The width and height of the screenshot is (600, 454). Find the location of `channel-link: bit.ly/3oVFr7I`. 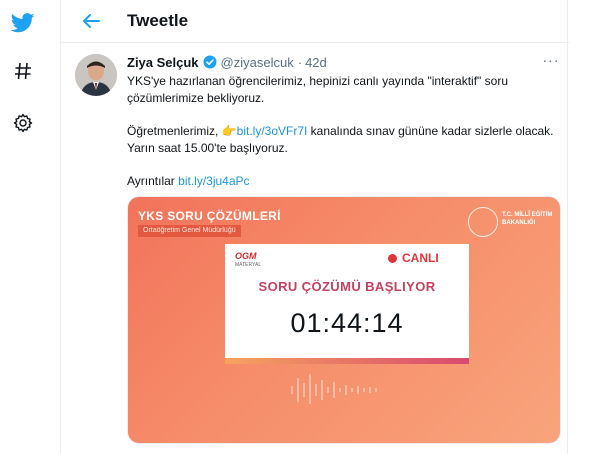

channel-link: bit.ly/3oVFr7I is located at coordinates (272, 131).